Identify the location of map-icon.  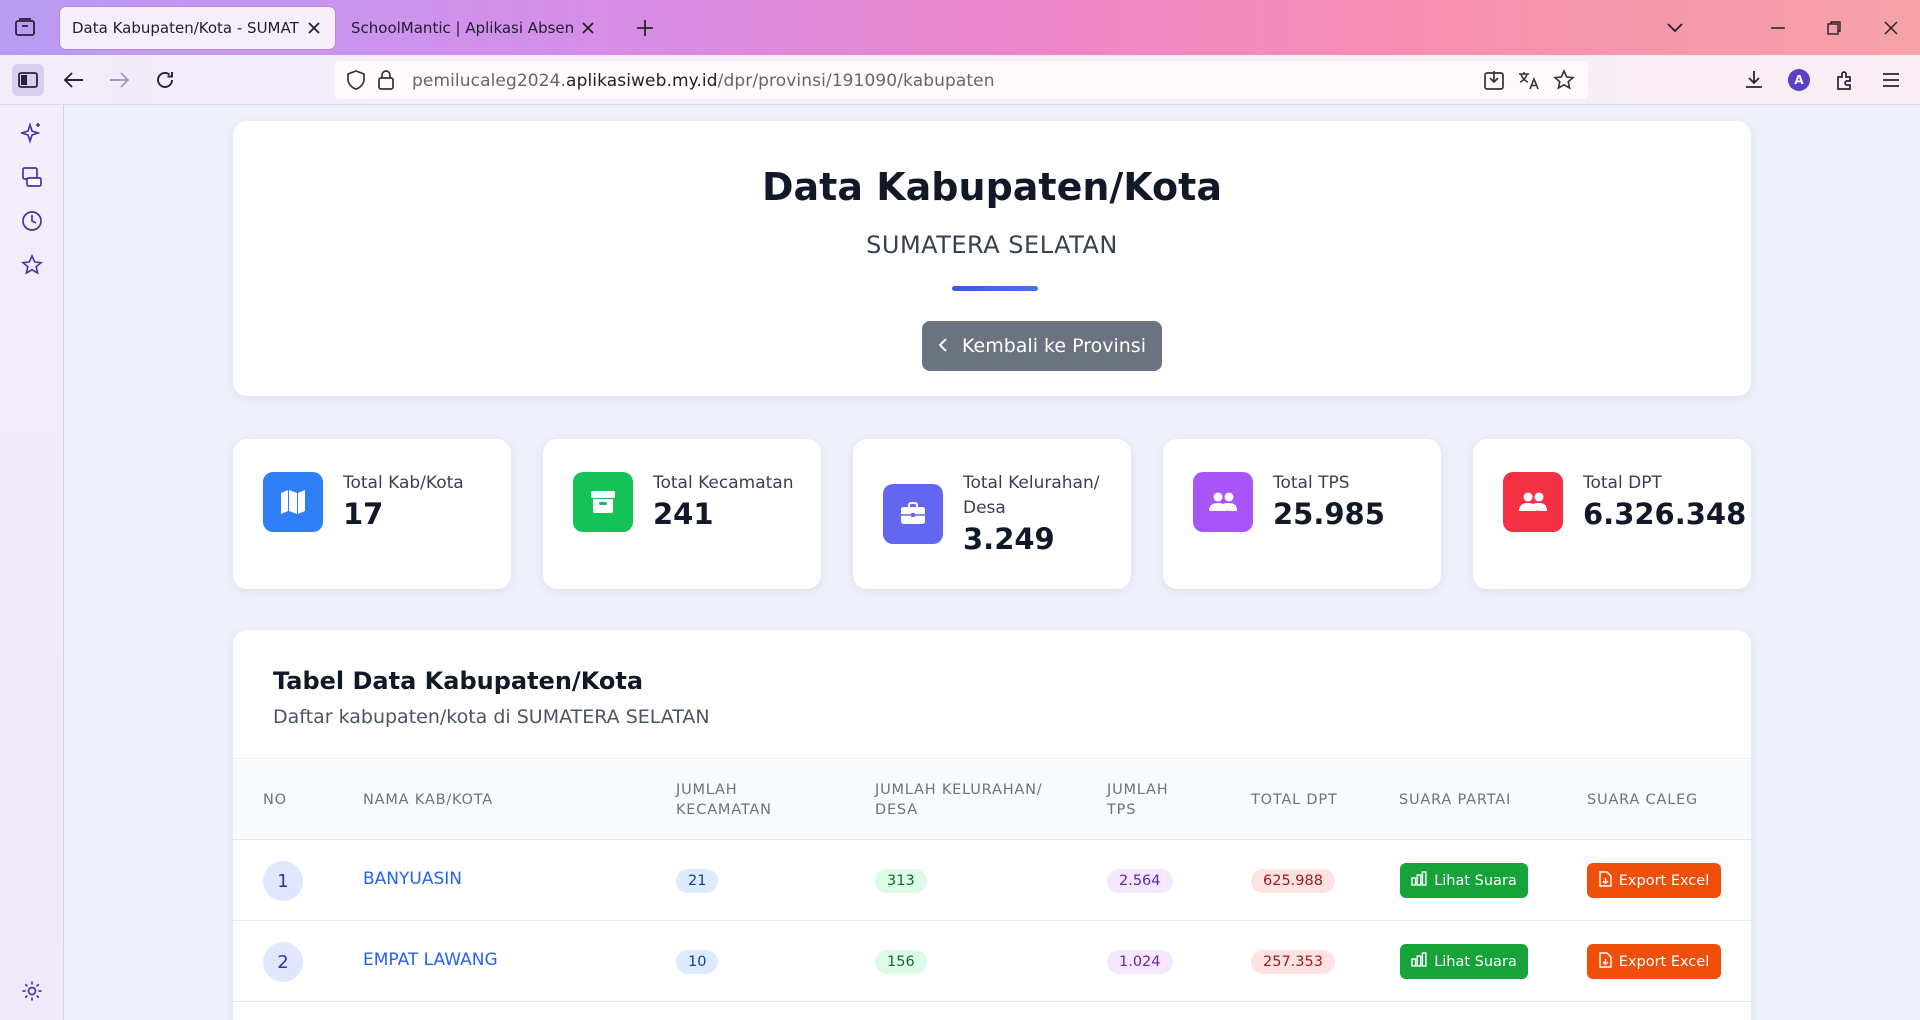
(293, 502).